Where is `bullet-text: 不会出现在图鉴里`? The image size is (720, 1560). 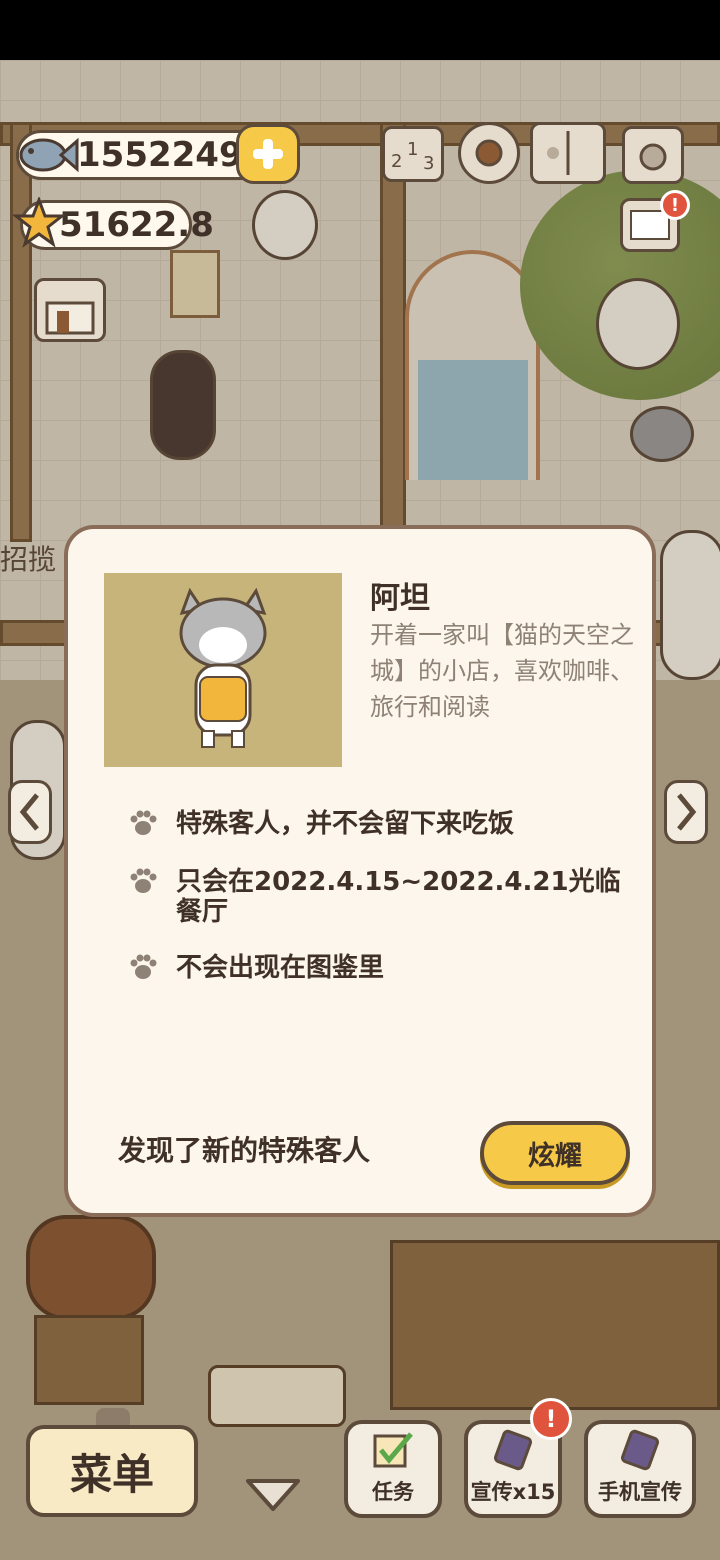
bullet-text: 不会出现在图鉴里 is located at coordinates (280, 968).